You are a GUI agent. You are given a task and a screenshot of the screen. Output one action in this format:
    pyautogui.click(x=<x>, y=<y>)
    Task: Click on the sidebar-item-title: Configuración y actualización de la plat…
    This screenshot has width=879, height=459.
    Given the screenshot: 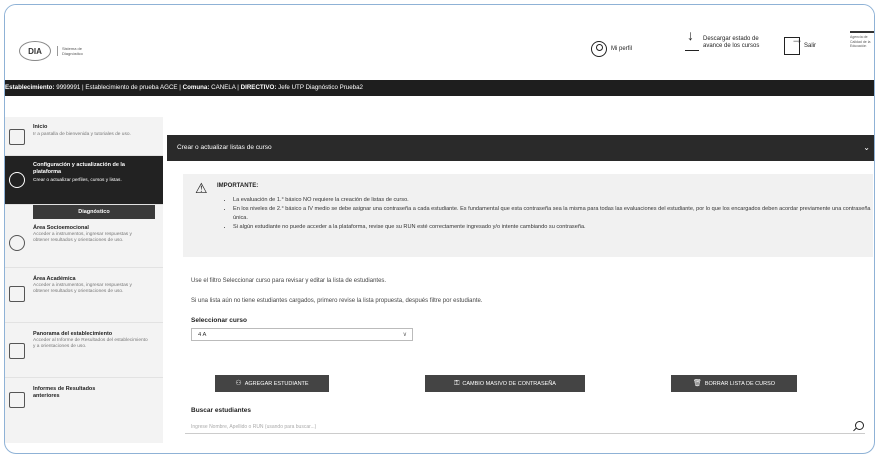 What is the action you would take?
    pyautogui.click(x=79, y=168)
    